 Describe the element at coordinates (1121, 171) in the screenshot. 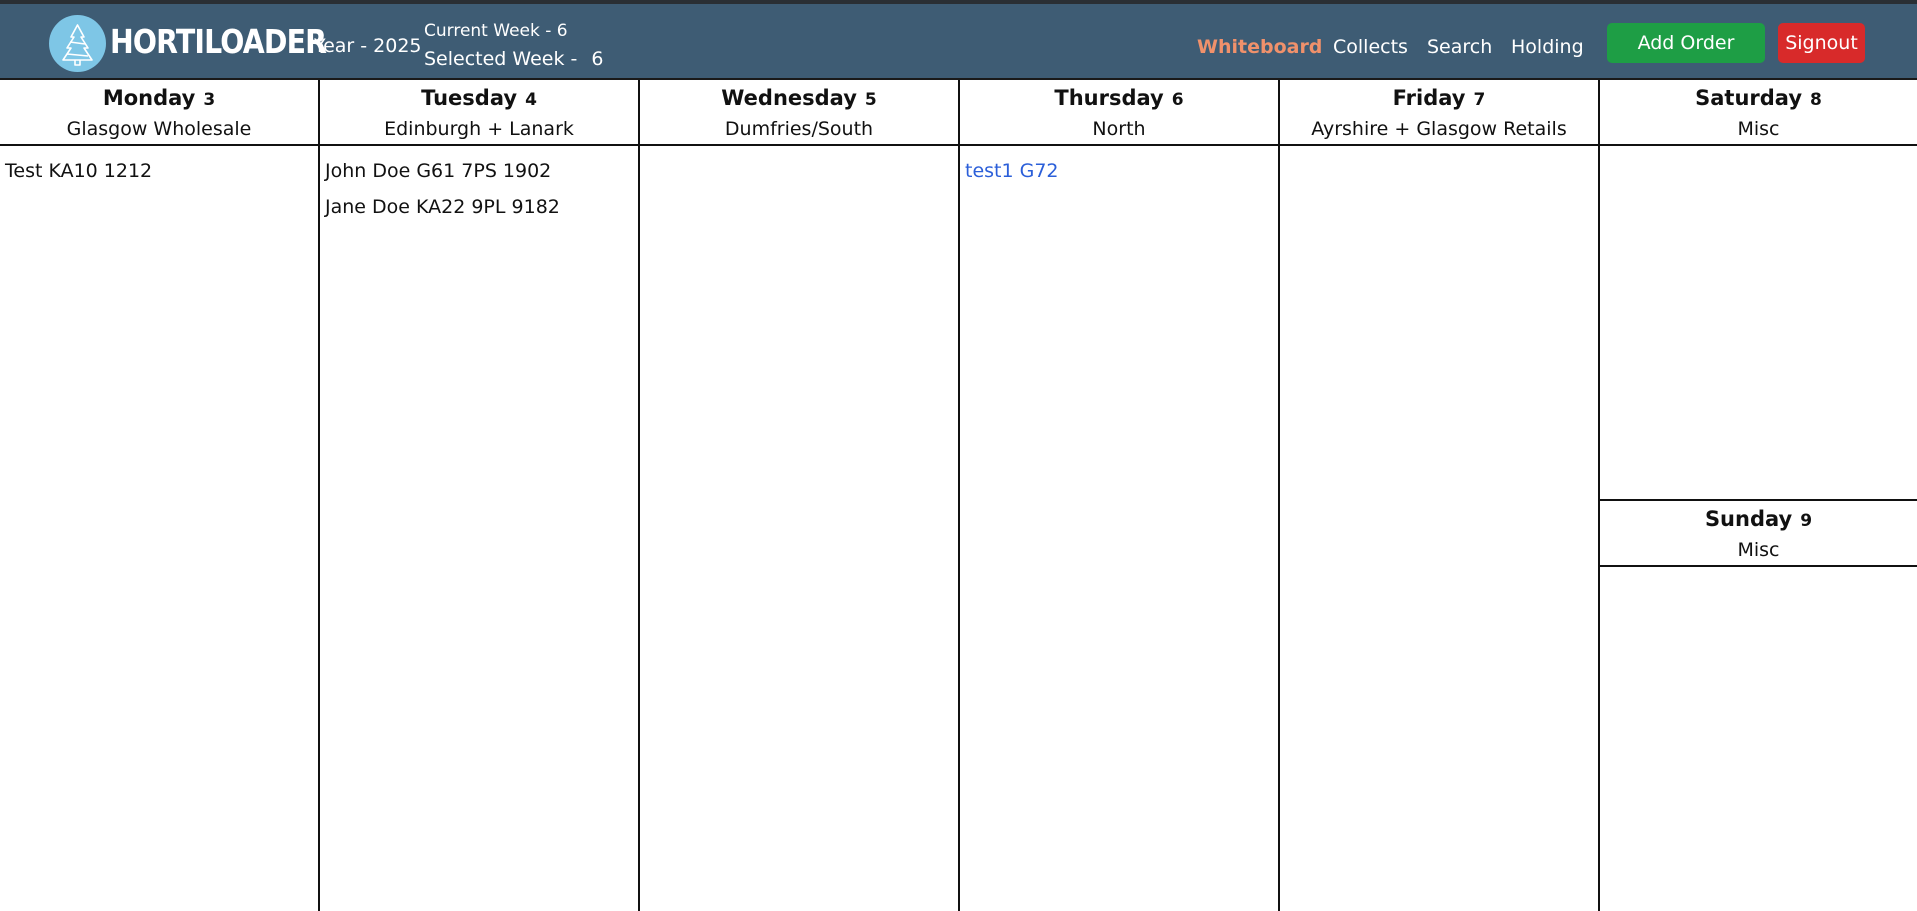

I see `order-item-link: test1 G72` at that location.